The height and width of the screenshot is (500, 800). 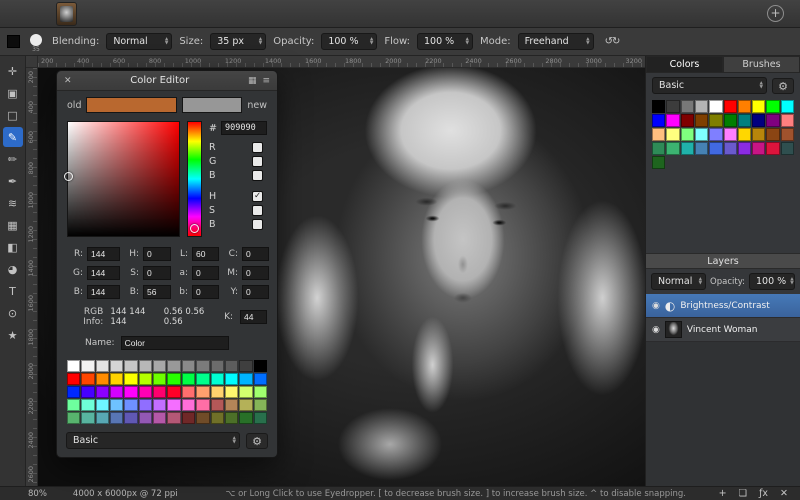 What do you see at coordinates (612, 41) in the screenshot?
I see `stroke-smoothing-icon: ↺↻` at bounding box center [612, 41].